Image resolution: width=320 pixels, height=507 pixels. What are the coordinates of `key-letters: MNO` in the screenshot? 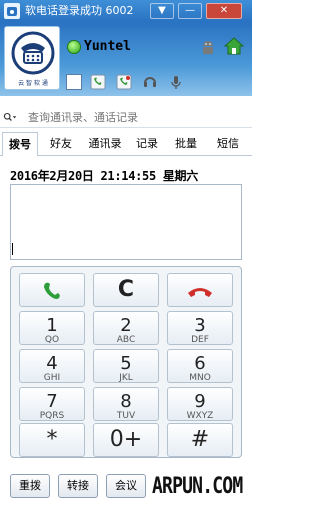 It's located at (200, 378).